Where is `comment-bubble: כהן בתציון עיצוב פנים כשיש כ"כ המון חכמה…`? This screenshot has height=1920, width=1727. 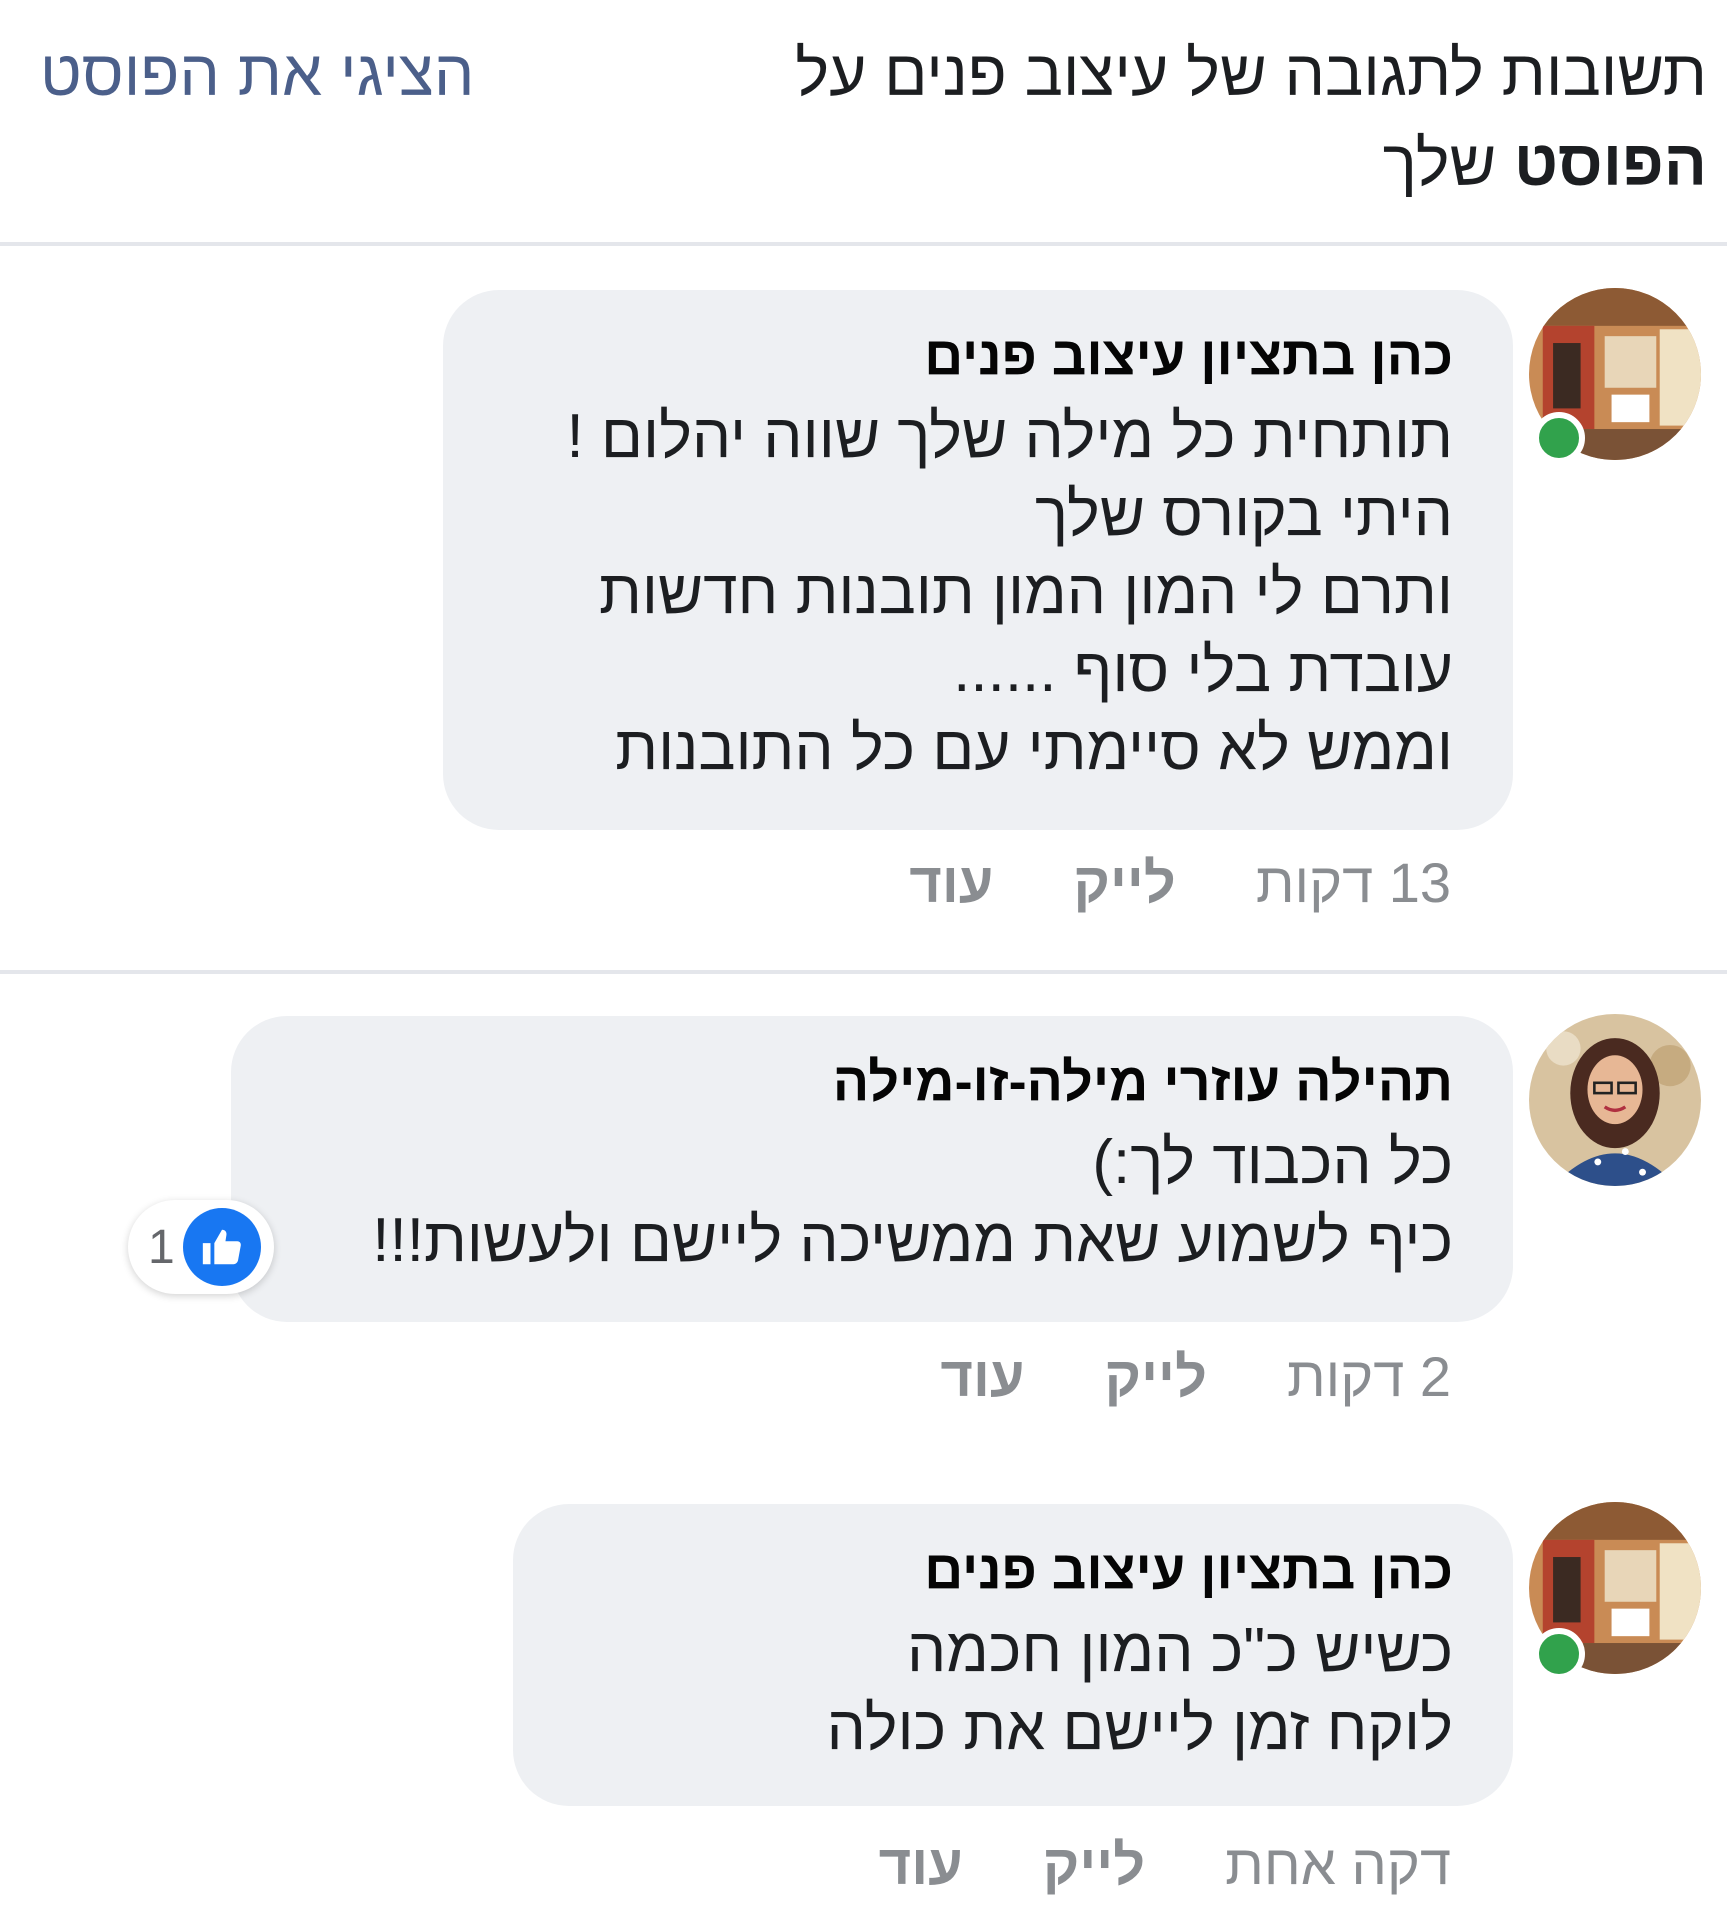
comment-bubble: כהן בתציון עיצוב פנים כשיש כ"כ המון חכמה… is located at coordinates (1013, 1655).